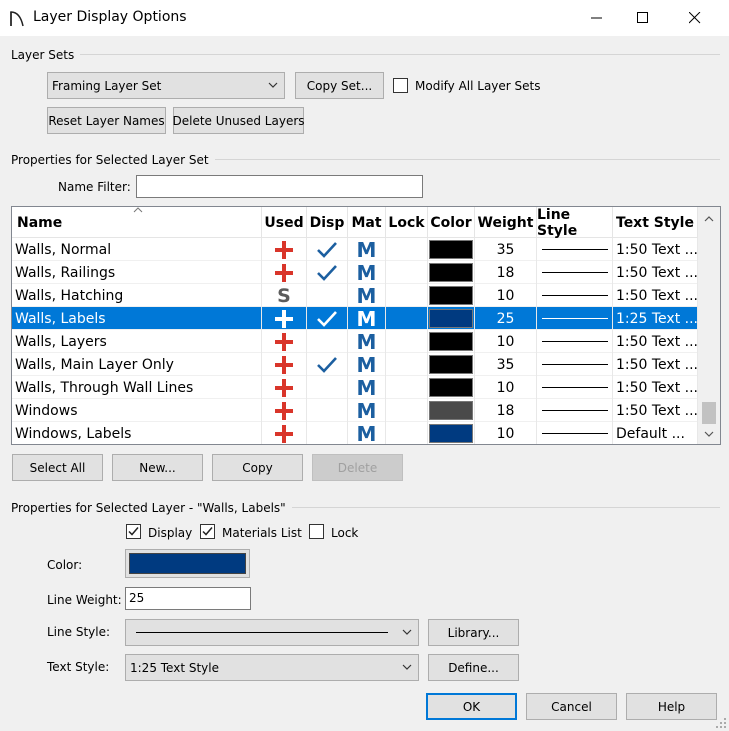 Image resolution: width=729 pixels, height=731 pixels. I want to click on maximize-button, so click(643, 18).